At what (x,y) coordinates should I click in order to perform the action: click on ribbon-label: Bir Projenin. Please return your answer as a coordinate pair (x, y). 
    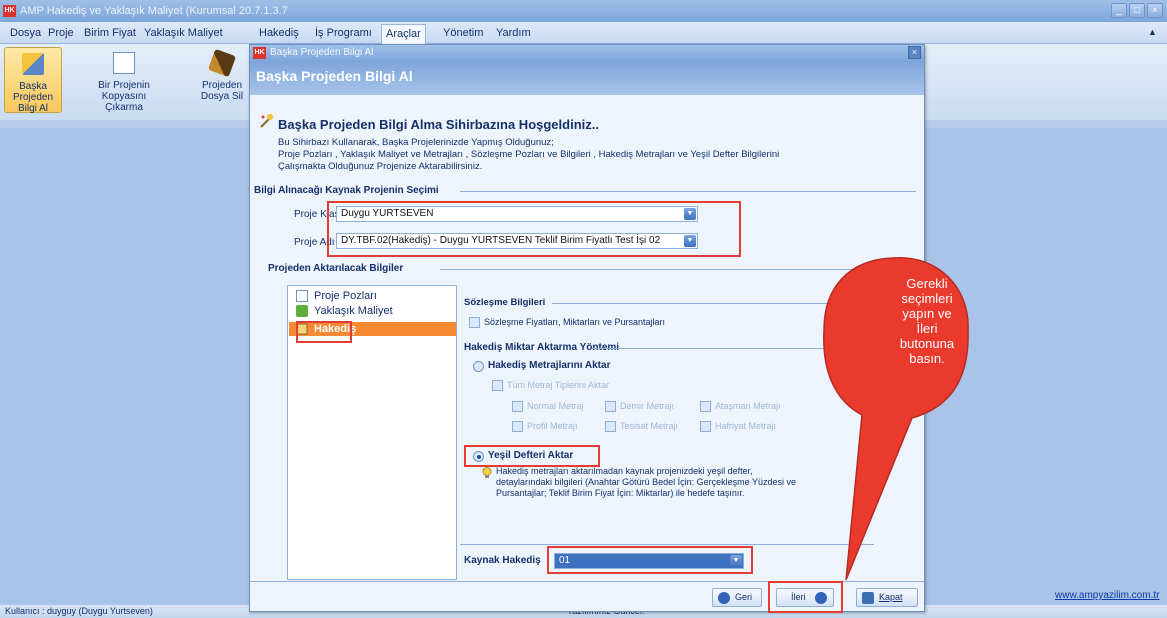
    Looking at the image, I should click on (124, 85).